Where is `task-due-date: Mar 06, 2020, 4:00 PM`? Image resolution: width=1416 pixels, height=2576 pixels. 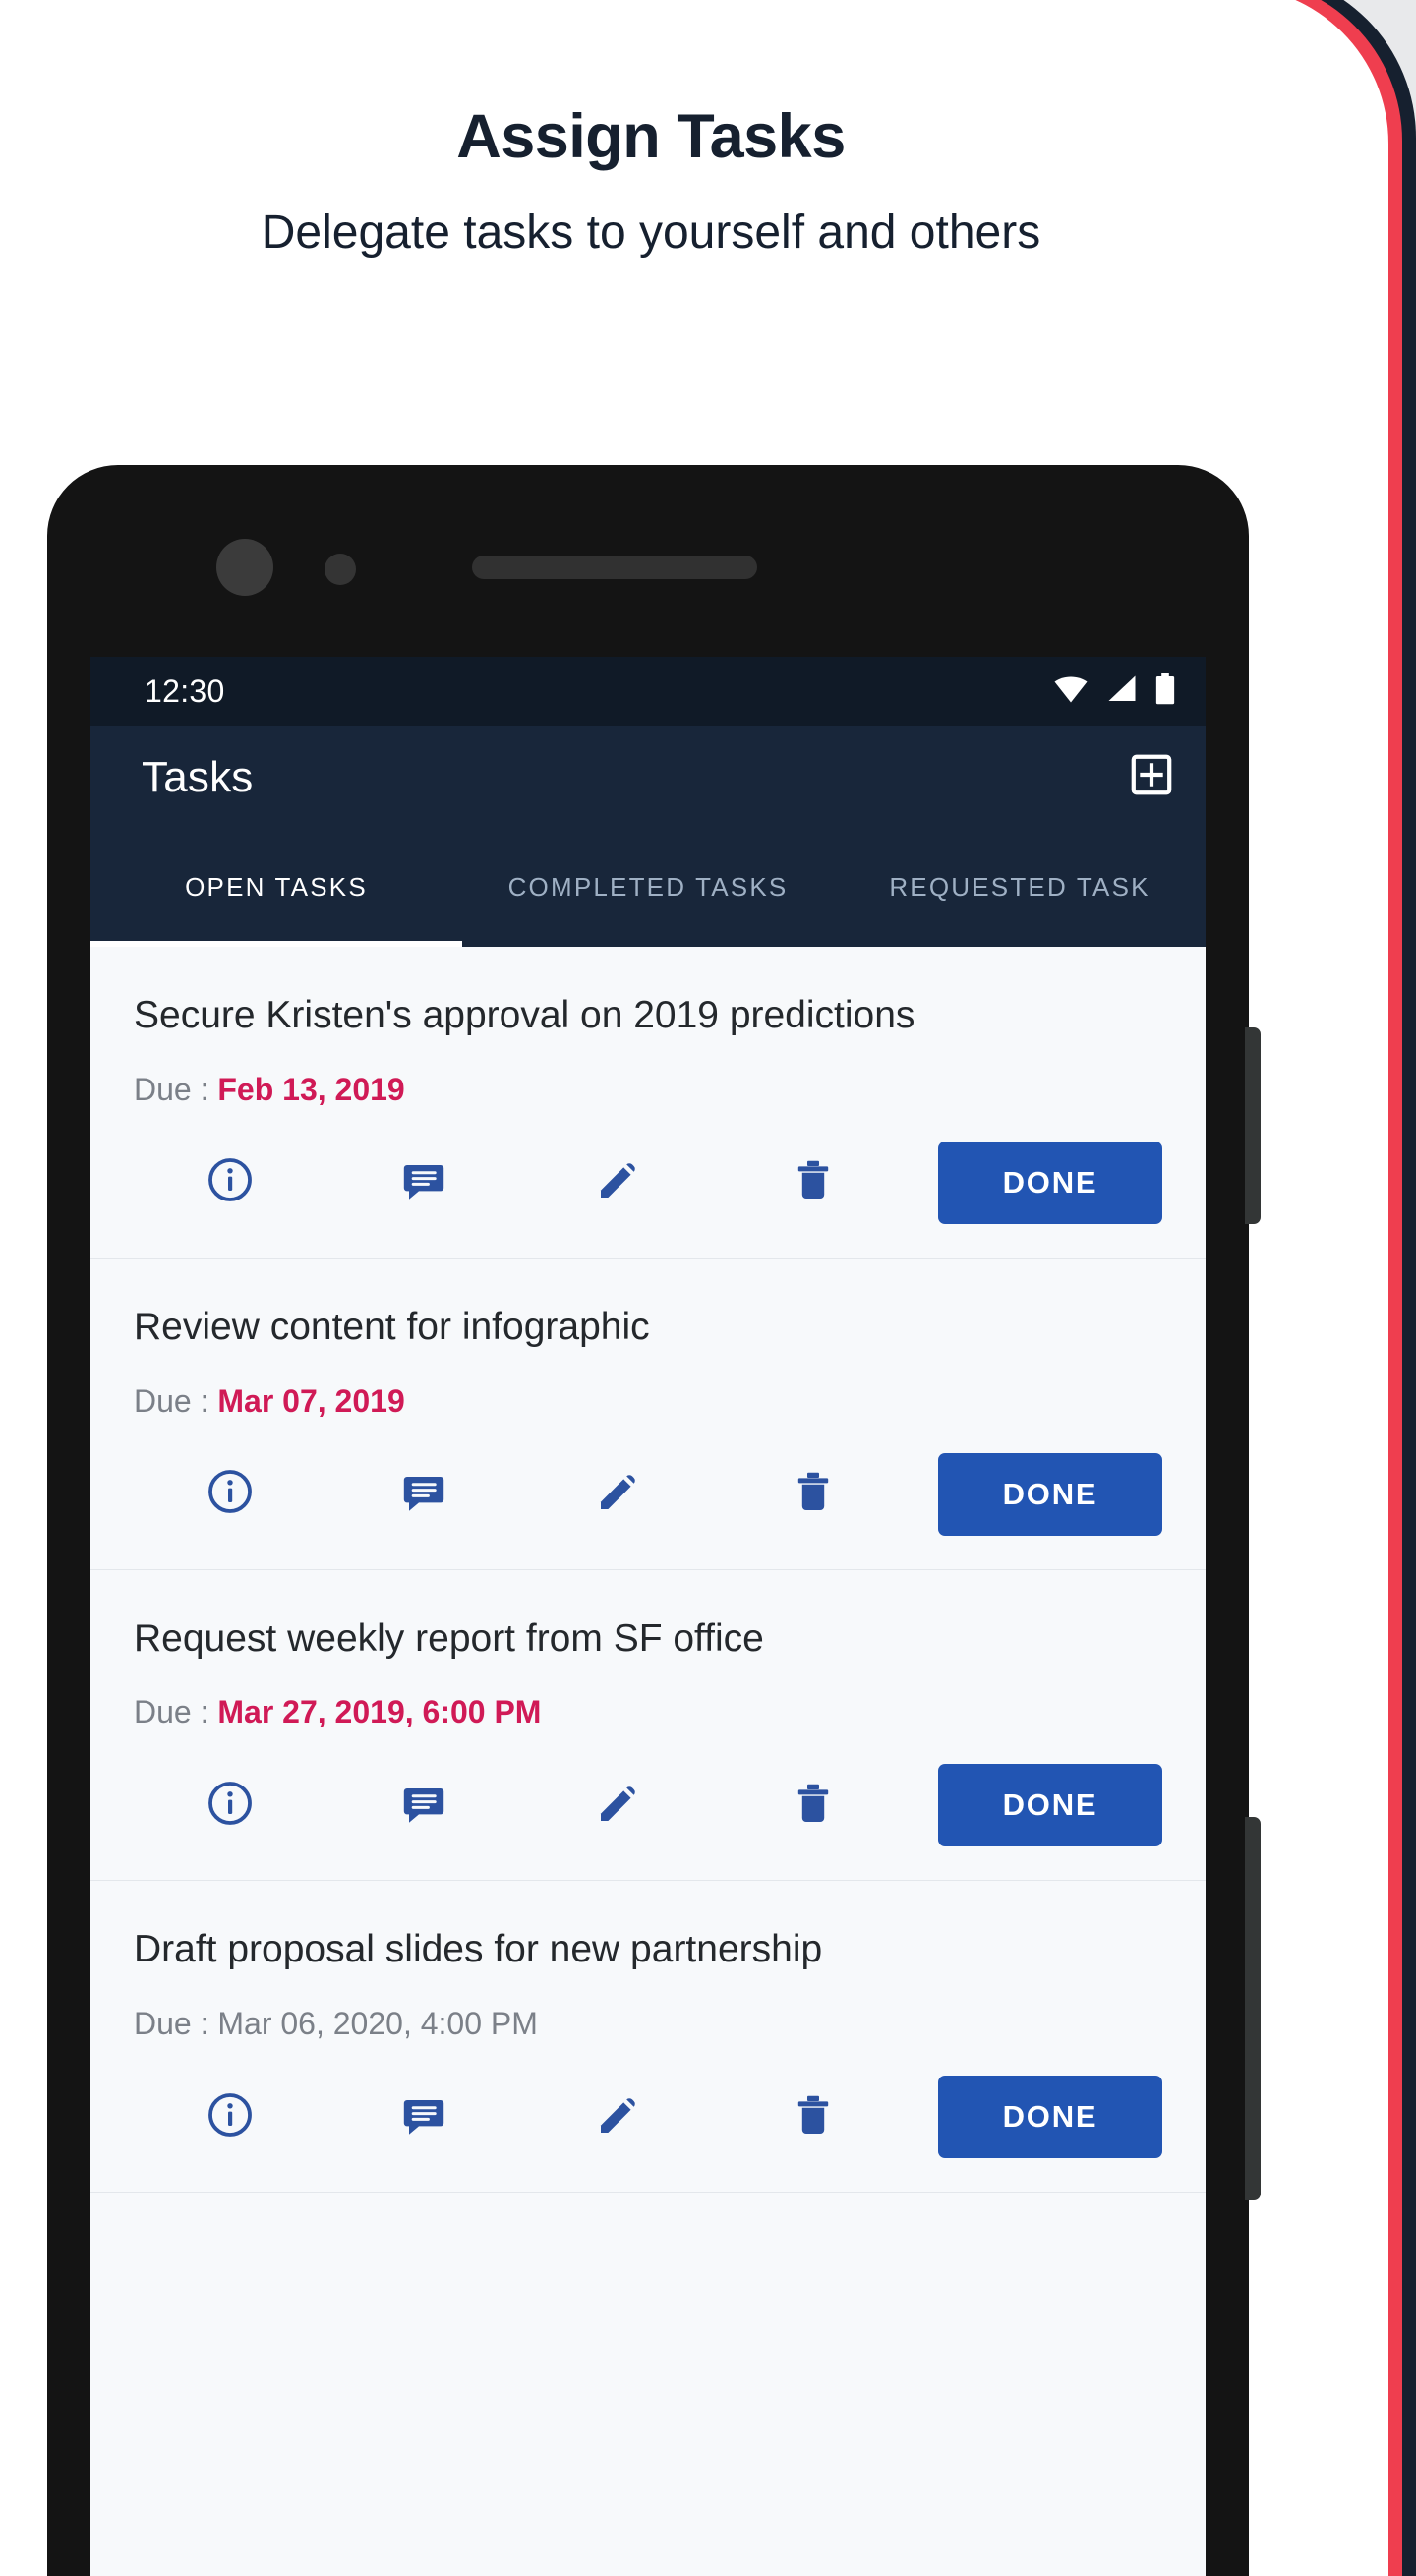
task-due-date: Mar 06, 2020, 4:00 PM is located at coordinates (377, 2023).